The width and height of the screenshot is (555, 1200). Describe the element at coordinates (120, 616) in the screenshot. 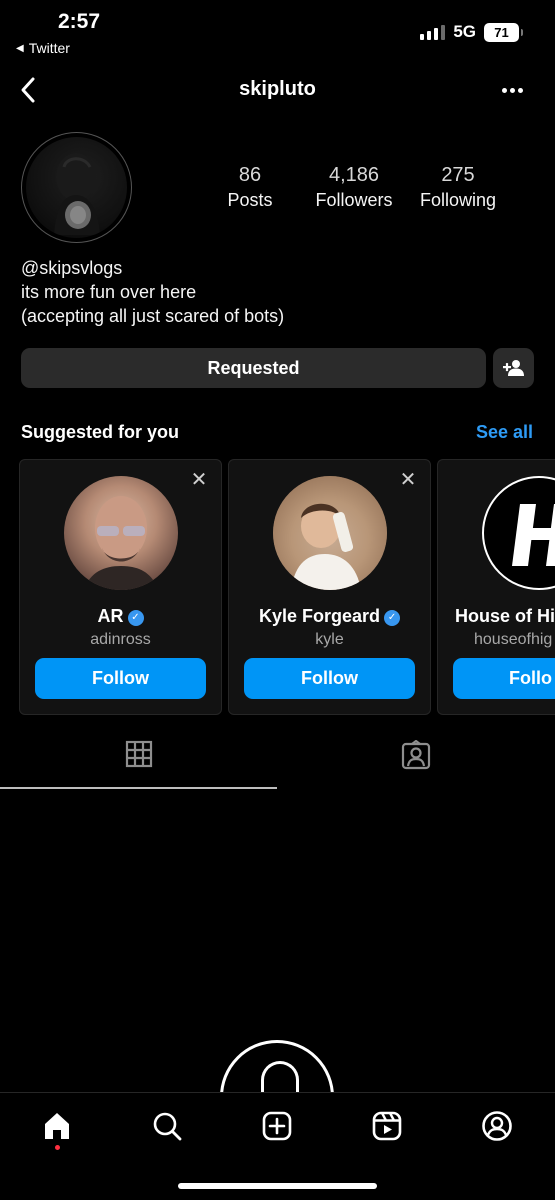

I see `suggested-name: AR ✓` at that location.